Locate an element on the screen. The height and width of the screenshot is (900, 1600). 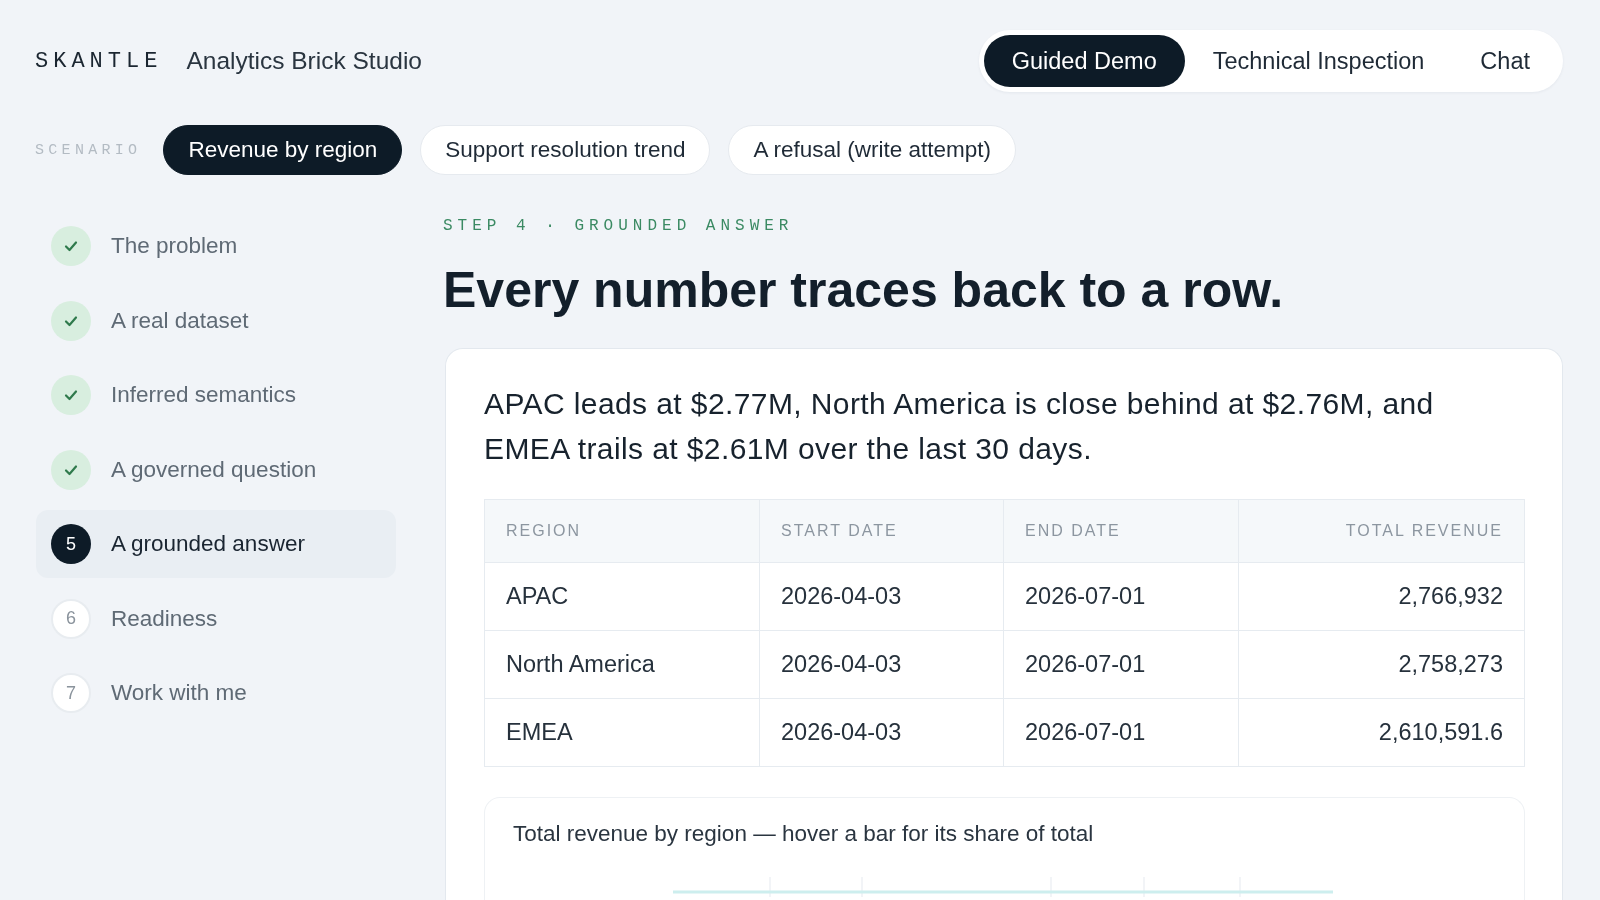
step-eyebrow: STEP 4 · GROUNDED ANSWER is located at coordinates (618, 226).